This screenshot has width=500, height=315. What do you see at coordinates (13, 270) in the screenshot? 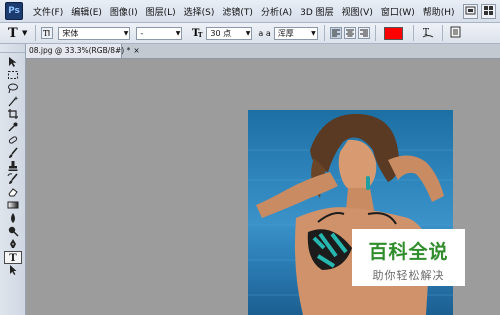
I see `path-select-tool-icon` at bounding box center [13, 270].